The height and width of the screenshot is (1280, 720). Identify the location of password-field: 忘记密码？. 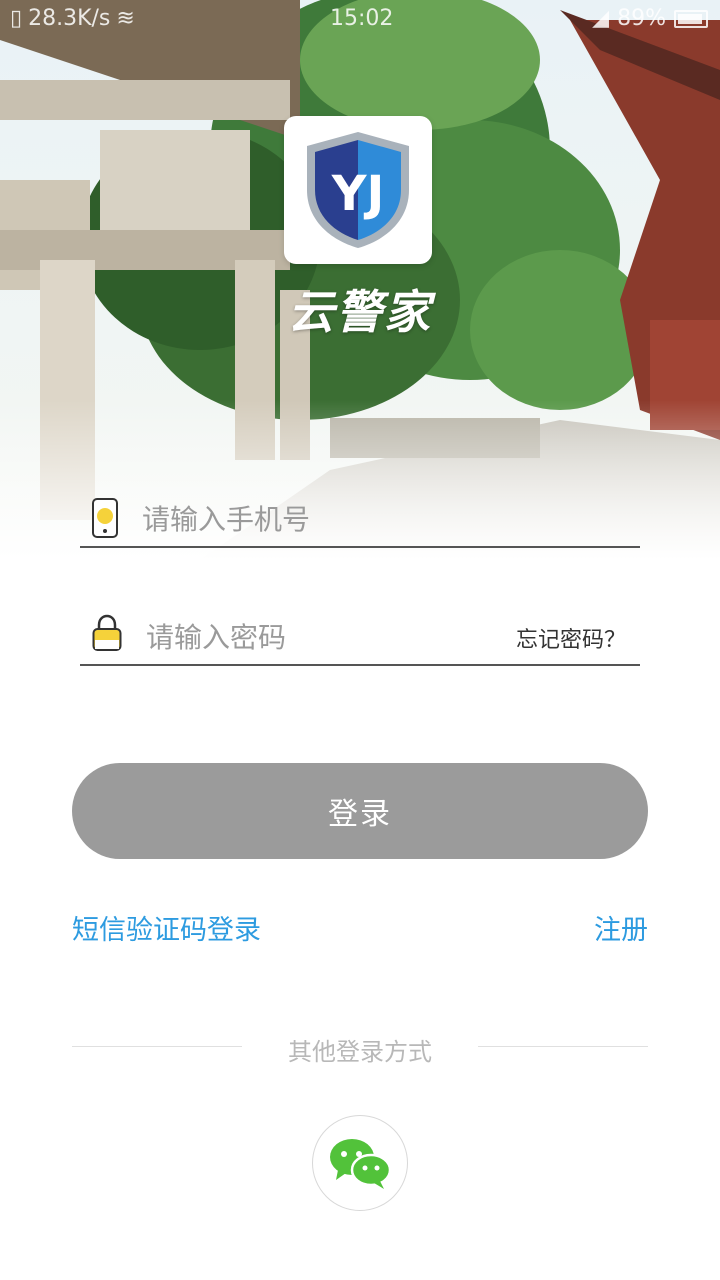
(360, 636).